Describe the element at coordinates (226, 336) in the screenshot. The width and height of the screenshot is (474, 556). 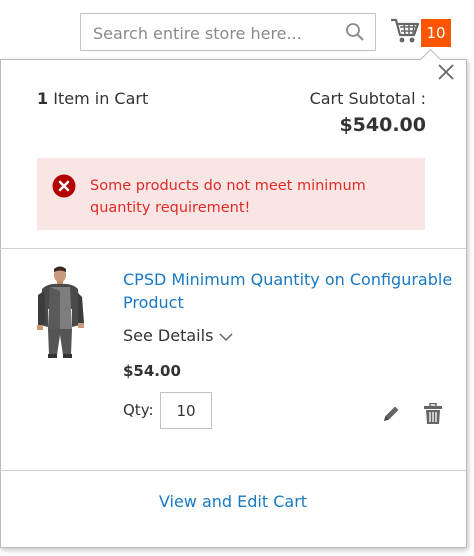
I see `chevron-down-icon` at that location.